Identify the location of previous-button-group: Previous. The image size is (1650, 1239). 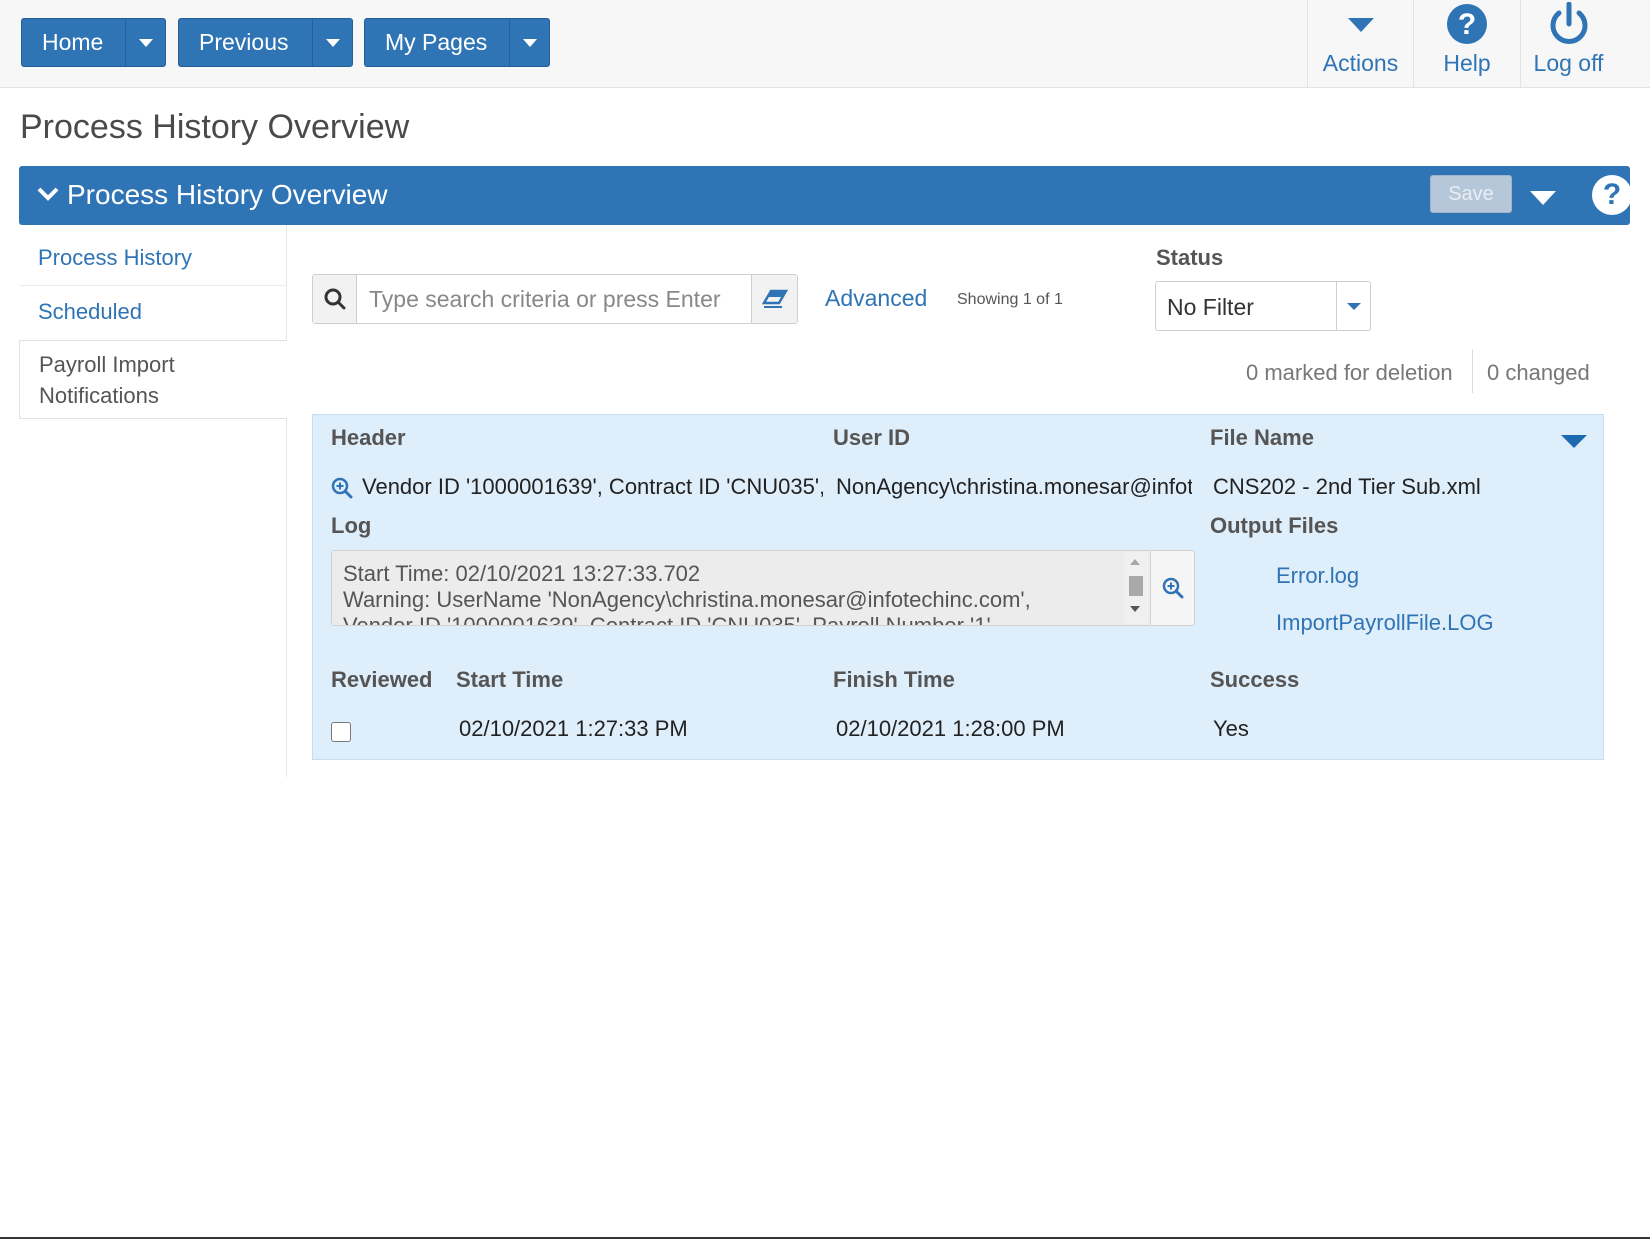
(265, 42).